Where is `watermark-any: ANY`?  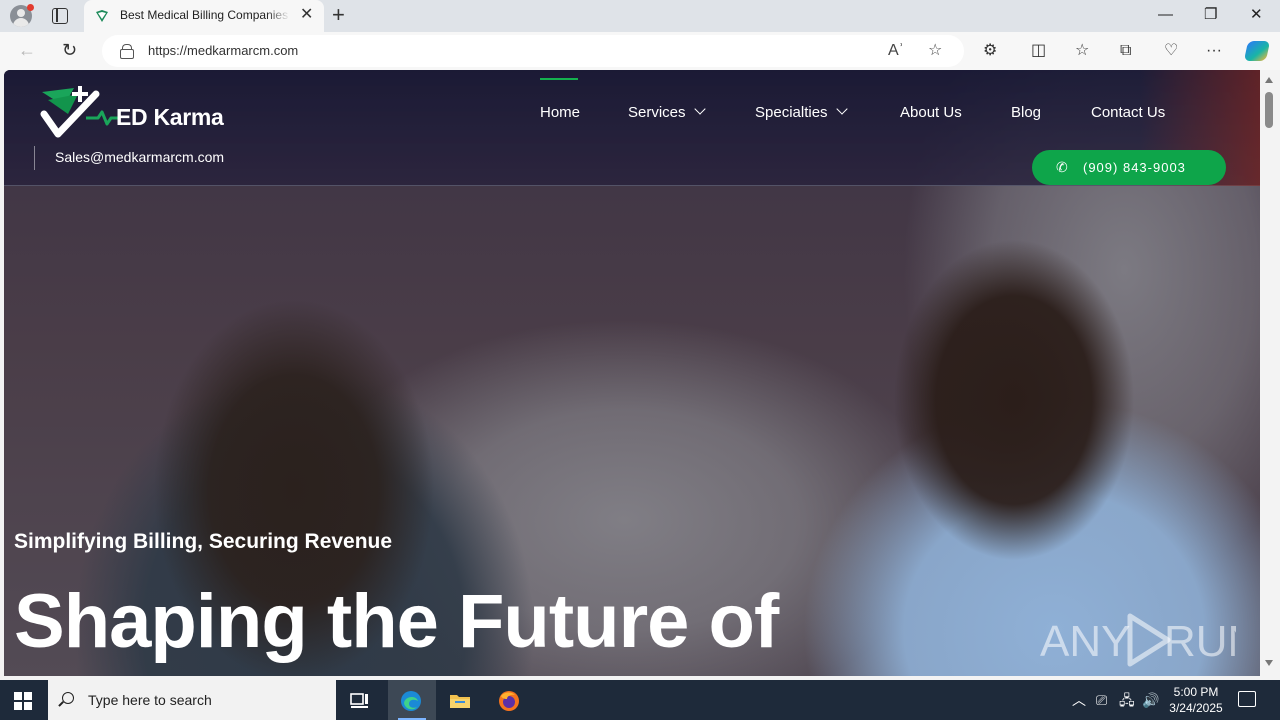 watermark-any: ANY is located at coordinates (1085, 641).